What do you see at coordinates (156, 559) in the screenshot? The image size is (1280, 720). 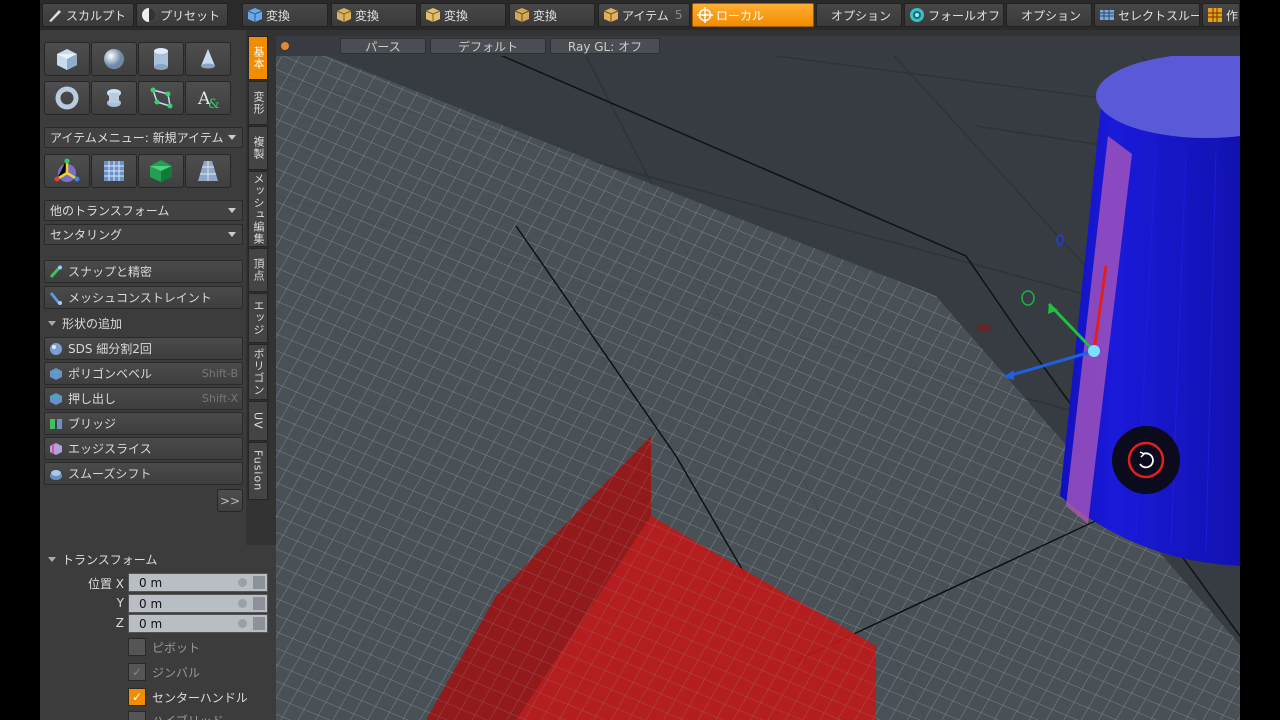 I see `transform-section-header: トランスフォーム` at bounding box center [156, 559].